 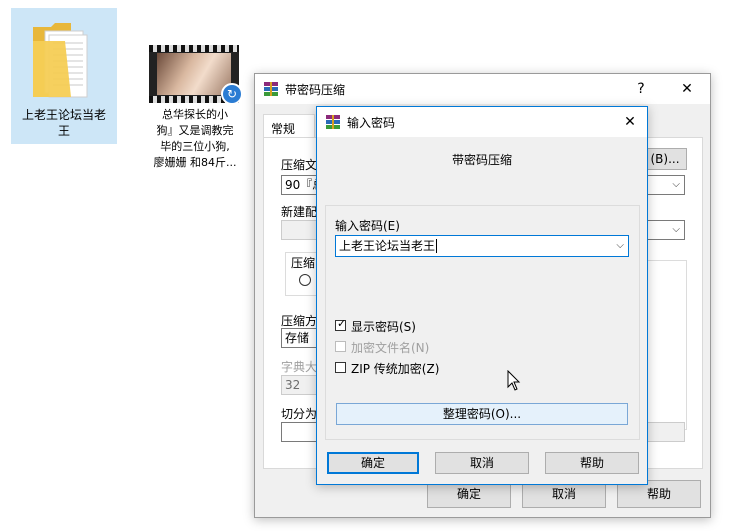 What do you see at coordinates (667, 345) in the screenshot?
I see `options-box` at bounding box center [667, 345].